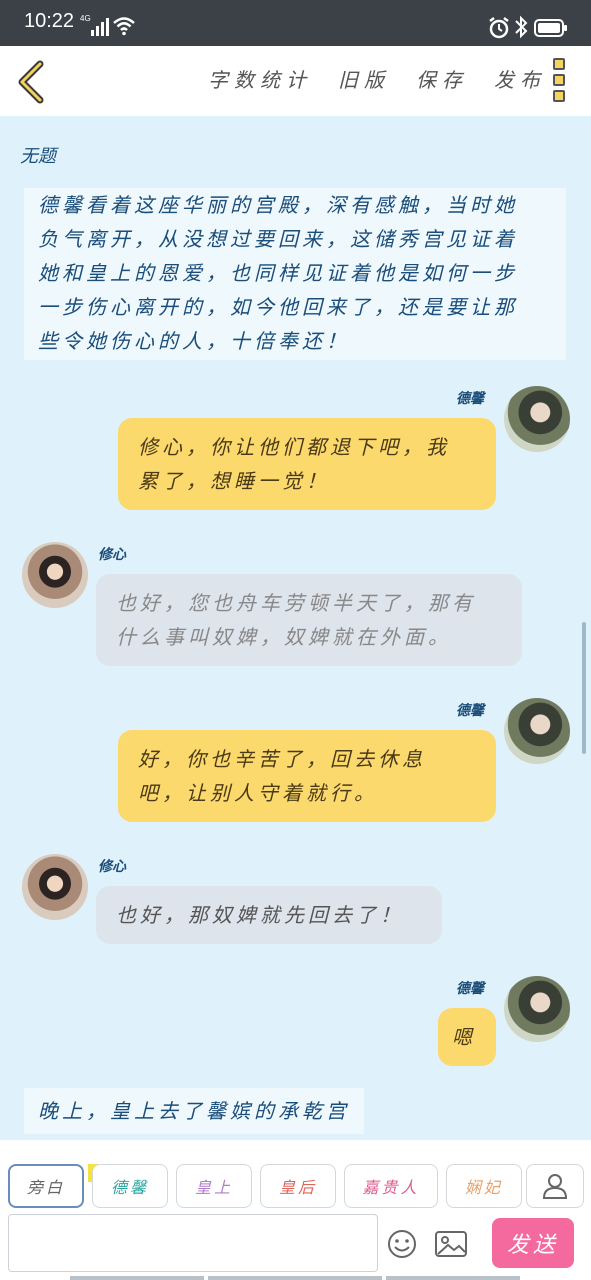 The height and width of the screenshot is (1280, 591). I want to click on role-empress: 皇后, so click(298, 1186).